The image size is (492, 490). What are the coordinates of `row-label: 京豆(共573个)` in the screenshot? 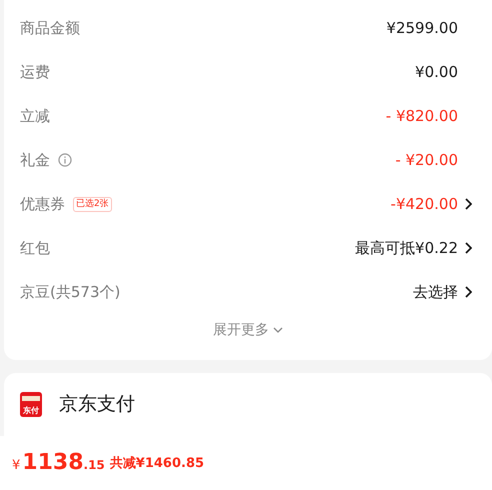 It's located at (70, 292).